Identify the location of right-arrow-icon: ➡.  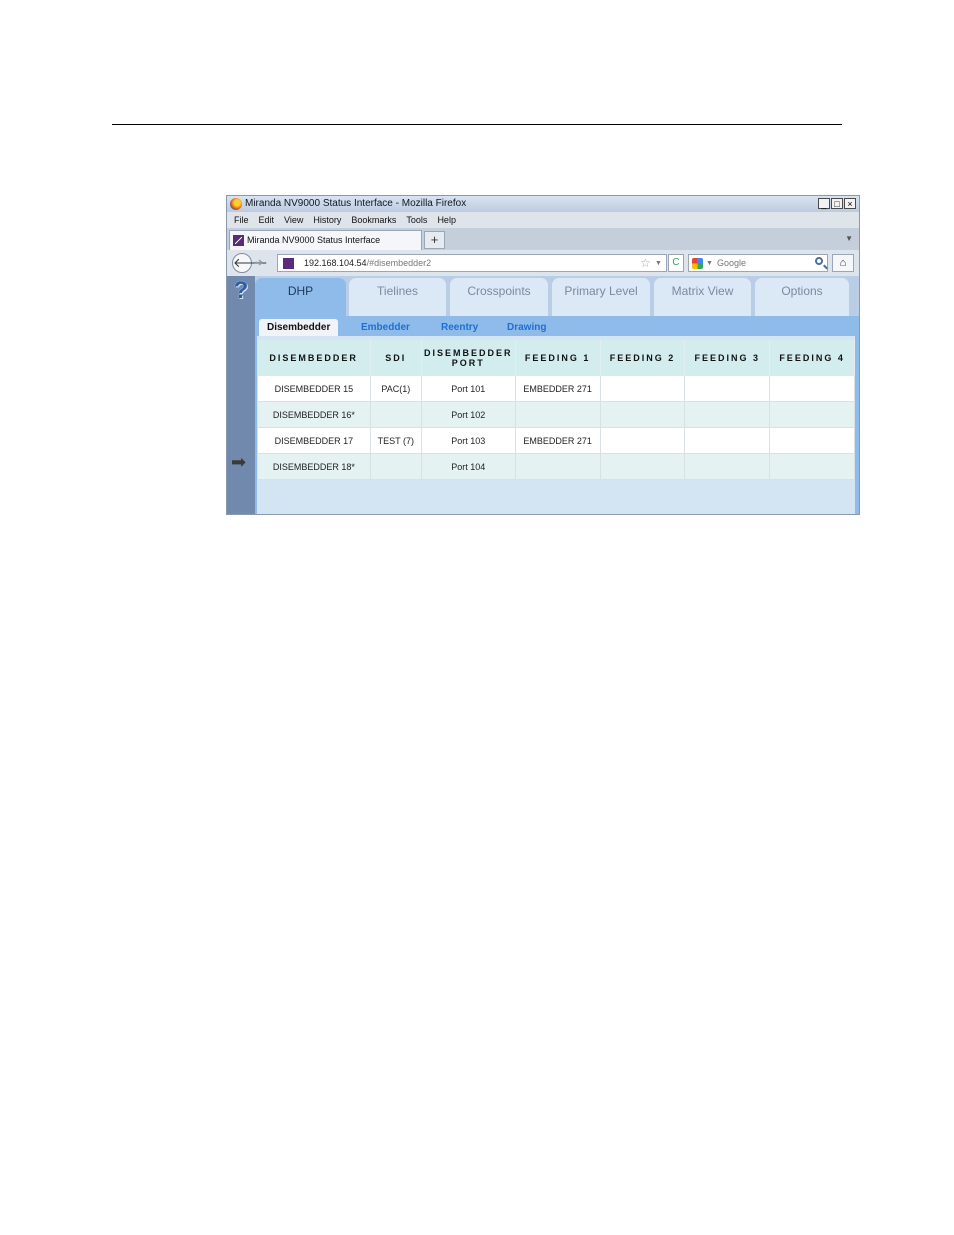
(238, 462).